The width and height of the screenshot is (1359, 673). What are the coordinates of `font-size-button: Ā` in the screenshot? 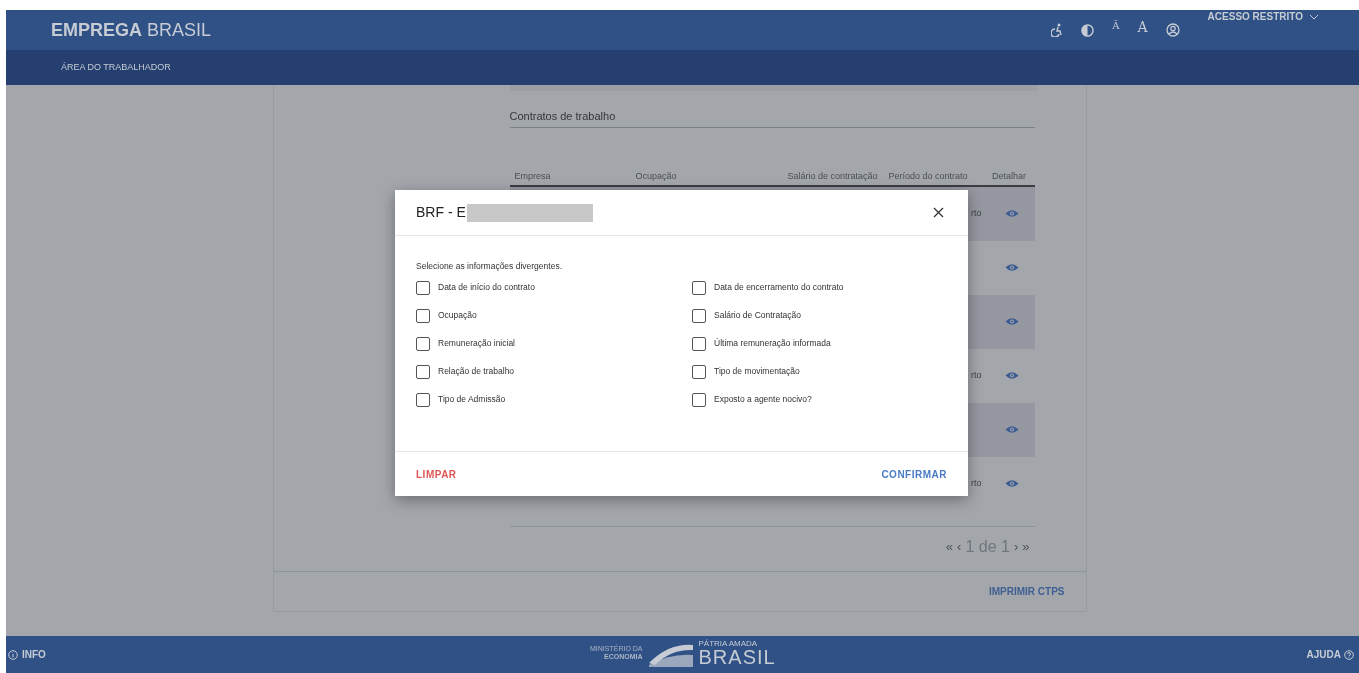 It's located at (1116, 26).